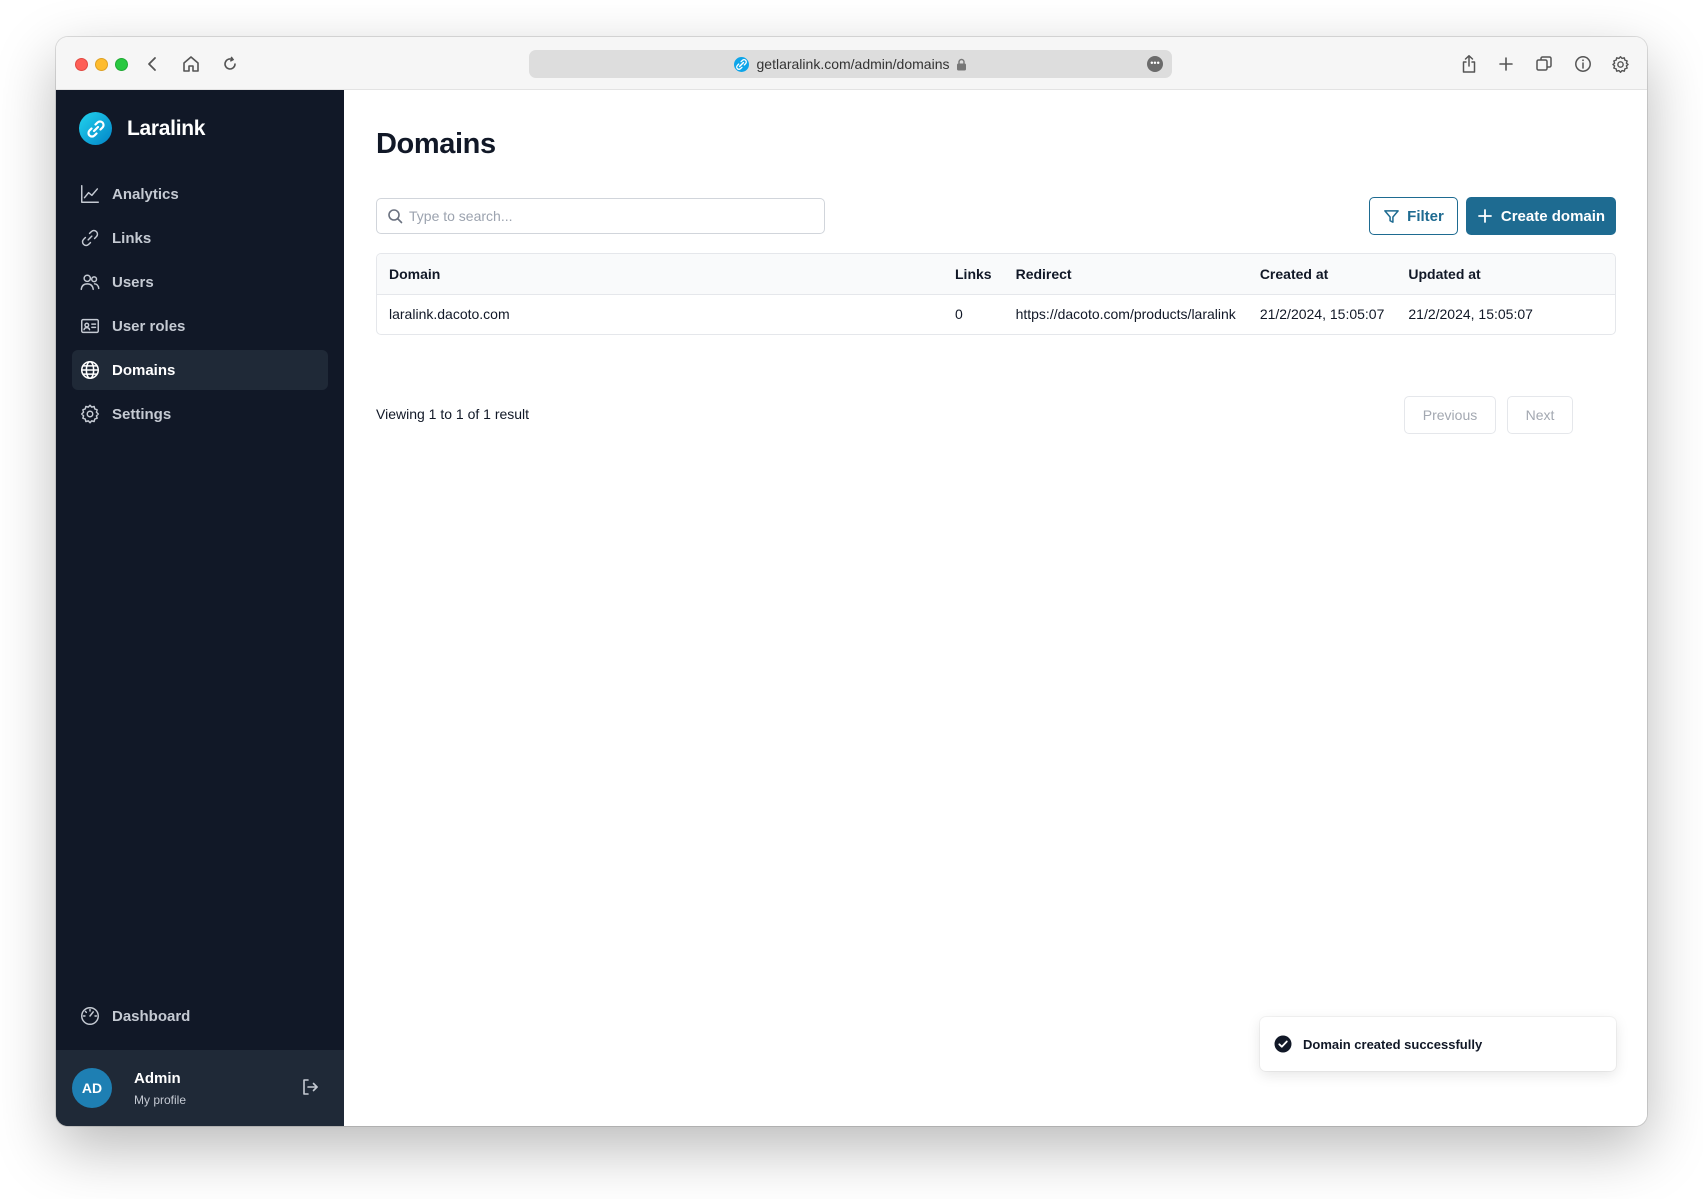 This screenshot has width=1703, height=1199. I want to click on create-domain-button: Create domain, so click(1541, 216).